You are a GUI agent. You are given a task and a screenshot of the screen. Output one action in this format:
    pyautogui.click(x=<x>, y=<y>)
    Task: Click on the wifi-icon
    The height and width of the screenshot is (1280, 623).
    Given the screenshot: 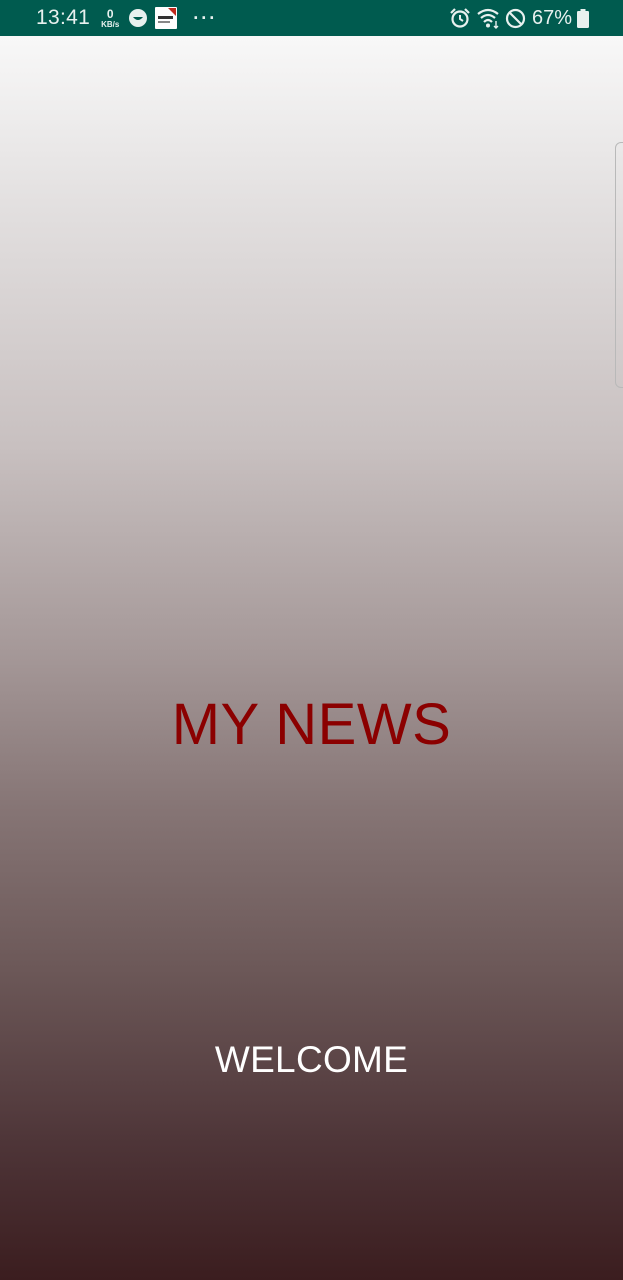 What is the action you would take?
    pyautogui.click(x=489, y=18)
    